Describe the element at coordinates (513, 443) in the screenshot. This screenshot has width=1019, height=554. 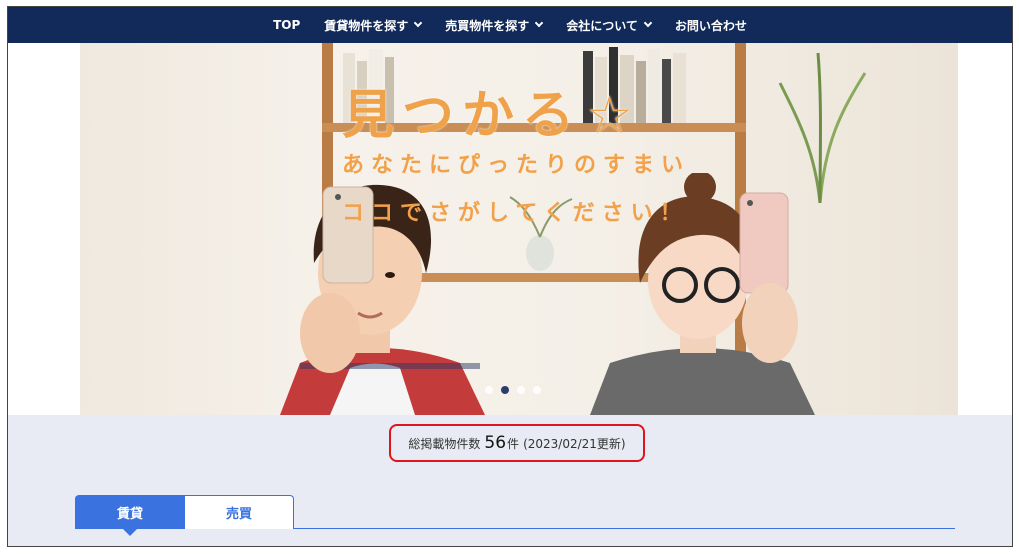
I see `listing-count-unit: 件` at that location.